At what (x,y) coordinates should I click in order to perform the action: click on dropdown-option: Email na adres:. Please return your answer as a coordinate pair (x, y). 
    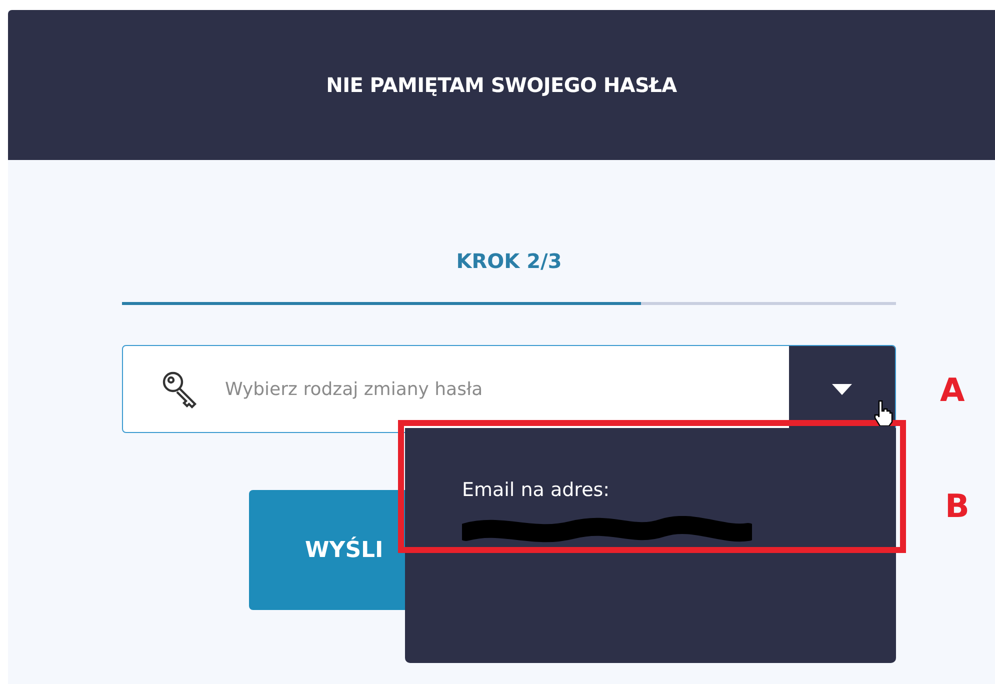
    Looking at the image, I should click on (536, 490).